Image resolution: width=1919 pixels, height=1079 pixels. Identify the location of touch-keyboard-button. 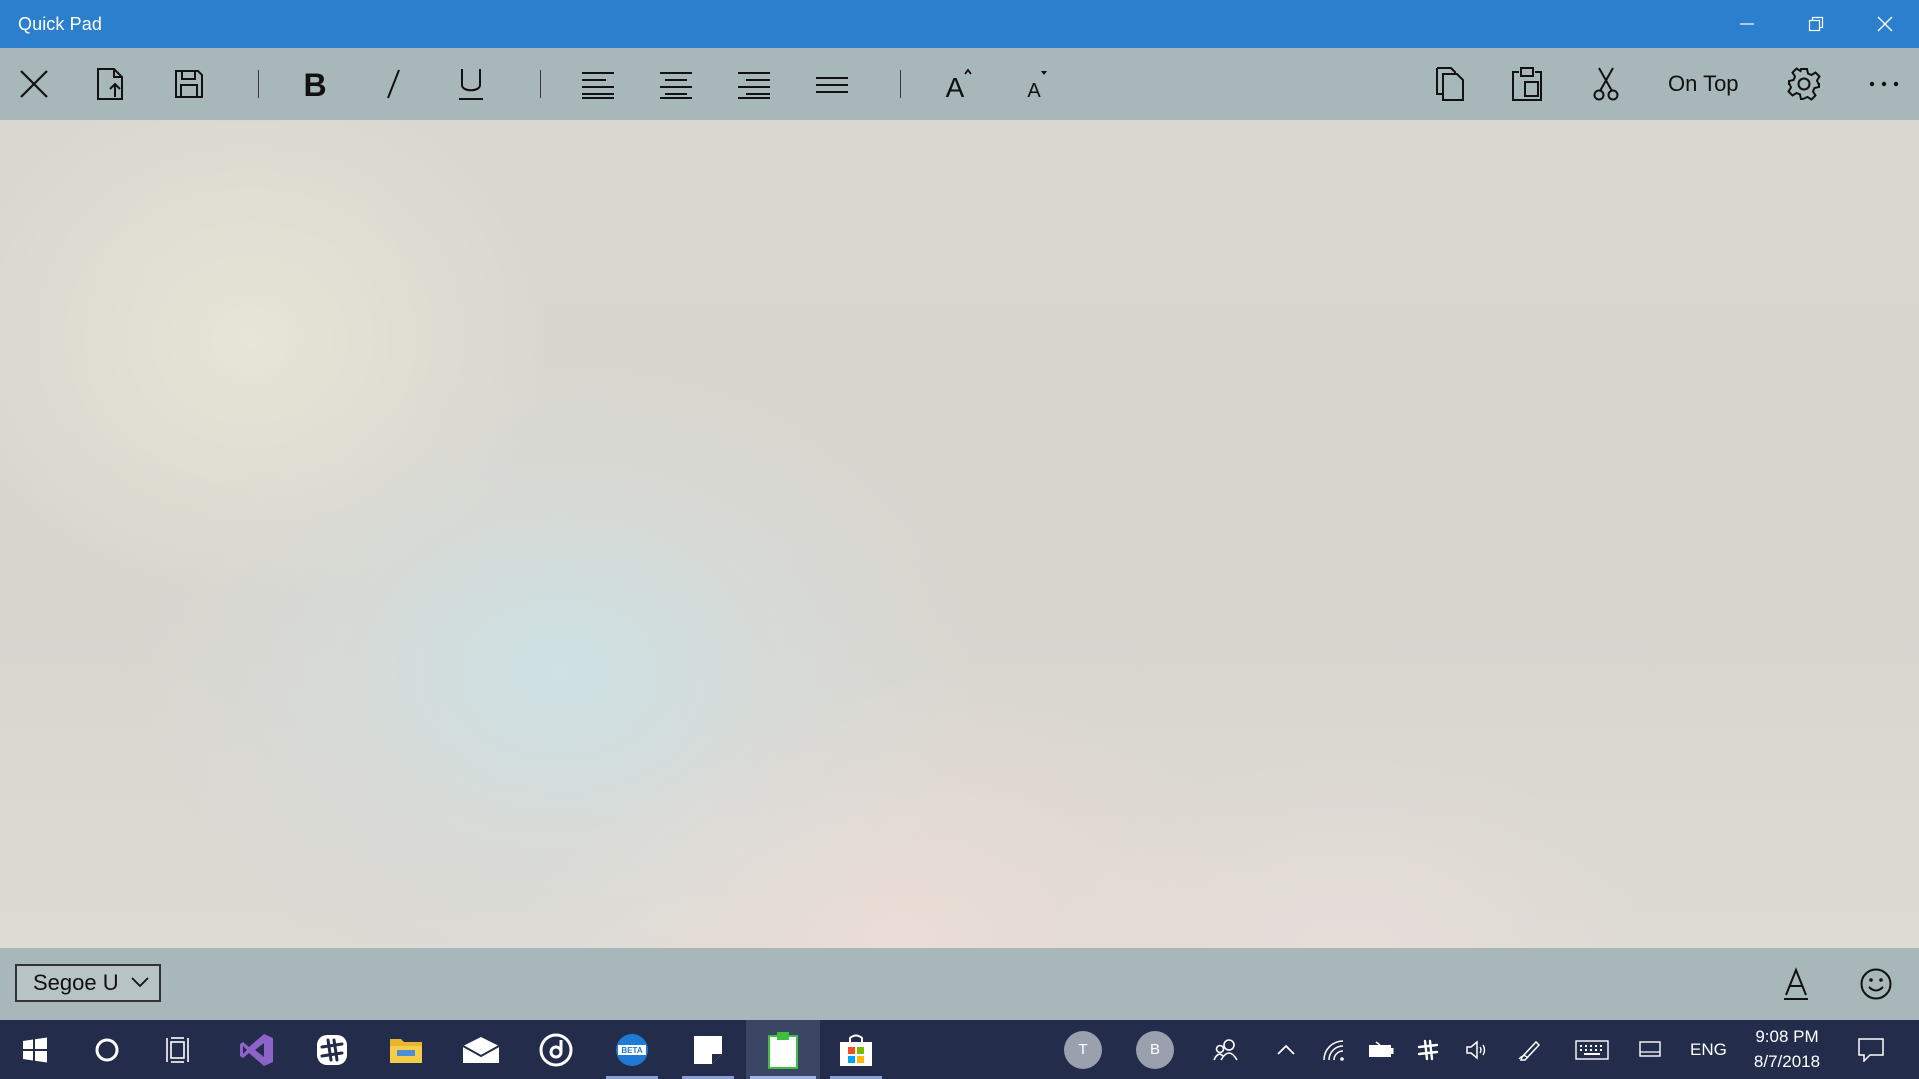
(1592, 1049).